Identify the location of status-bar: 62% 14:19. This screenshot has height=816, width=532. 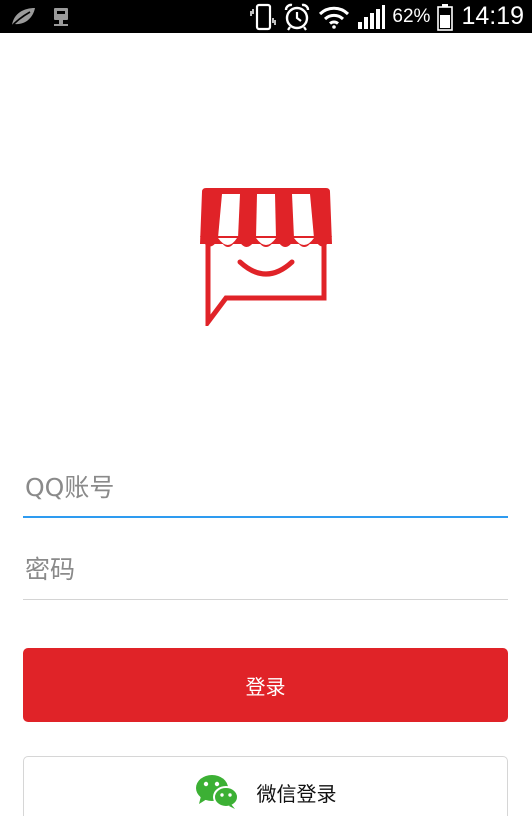
(266, 16).